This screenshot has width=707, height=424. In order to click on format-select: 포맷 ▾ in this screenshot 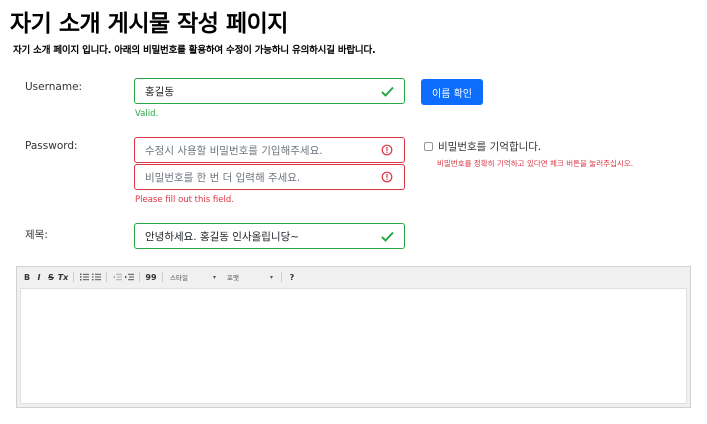, I will do `click(250, 277)`.